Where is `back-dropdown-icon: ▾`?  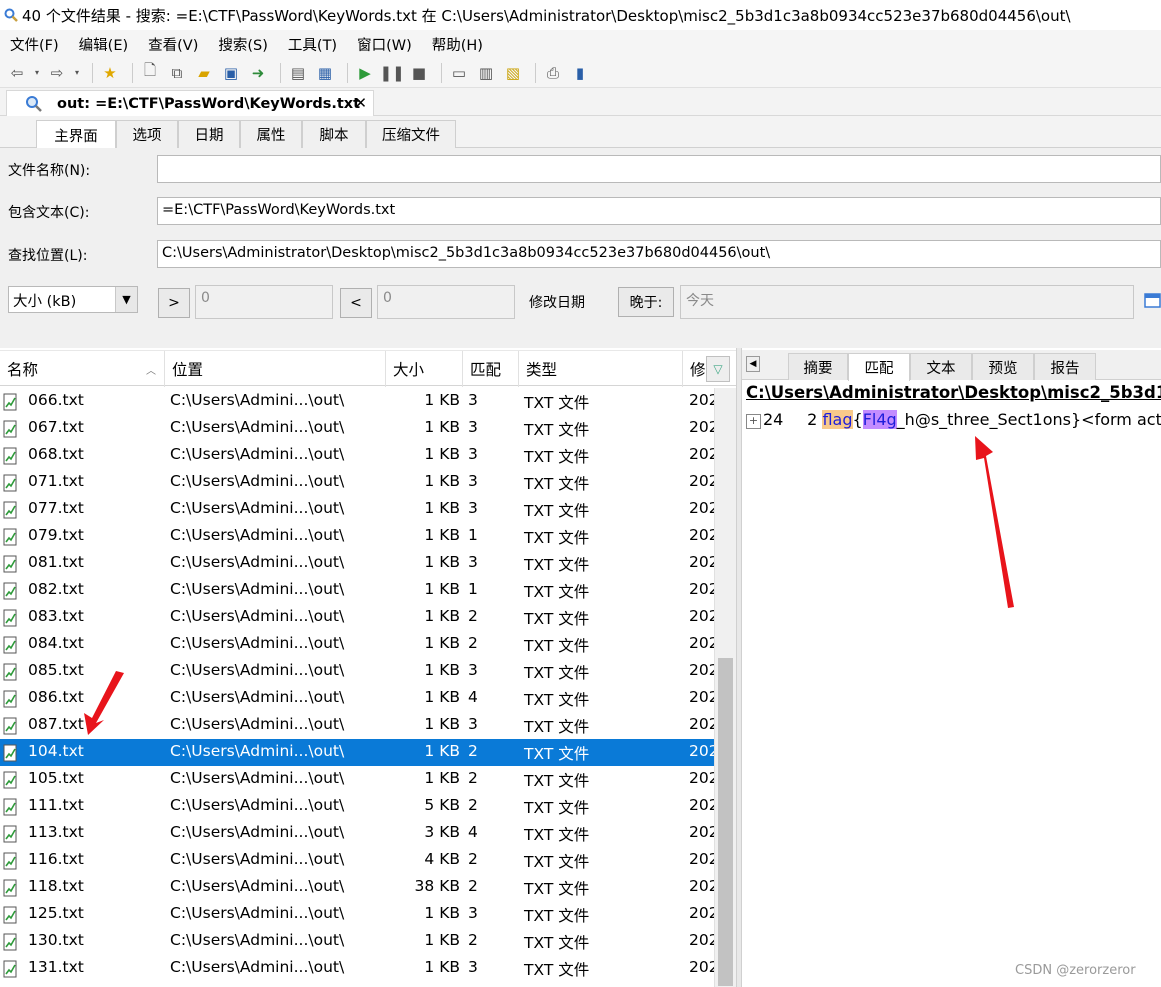
back-dropdown-icon: ▾ is located at coordinates (37, 73).